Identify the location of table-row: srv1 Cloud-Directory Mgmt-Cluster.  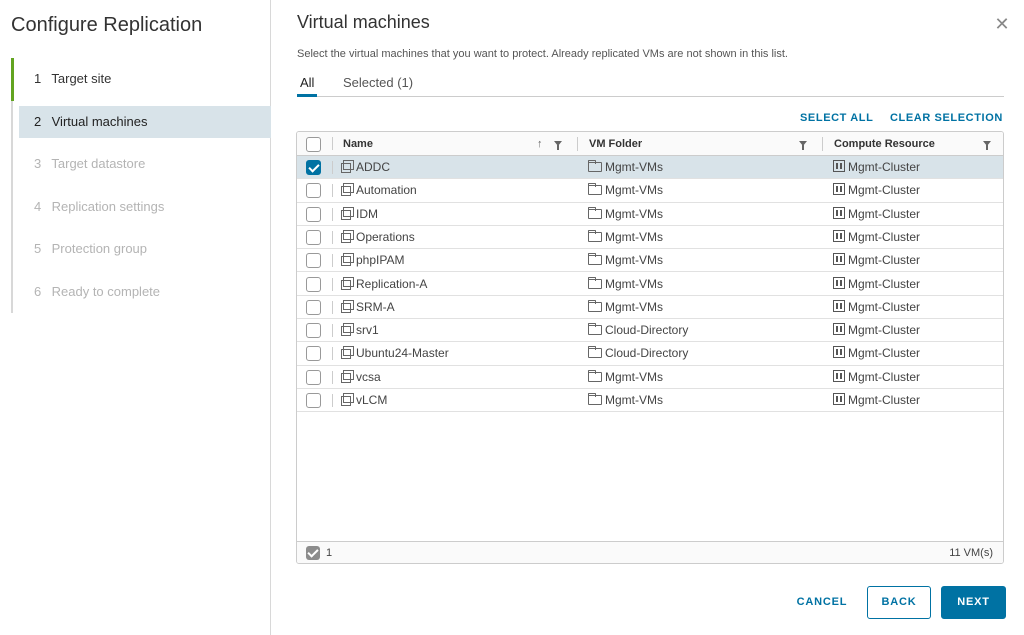
(650, 331).